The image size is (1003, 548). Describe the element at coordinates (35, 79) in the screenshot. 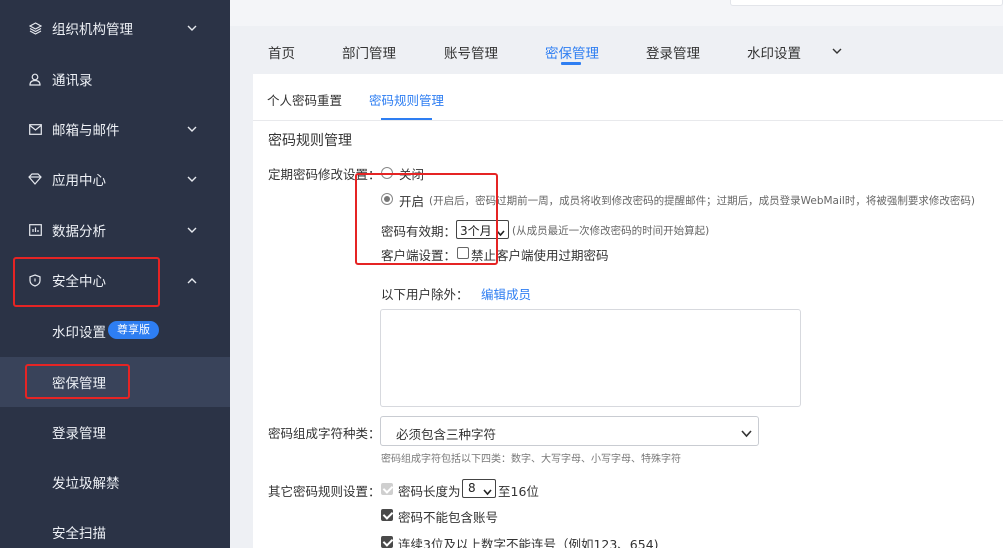

I see `user-icon` at that location.